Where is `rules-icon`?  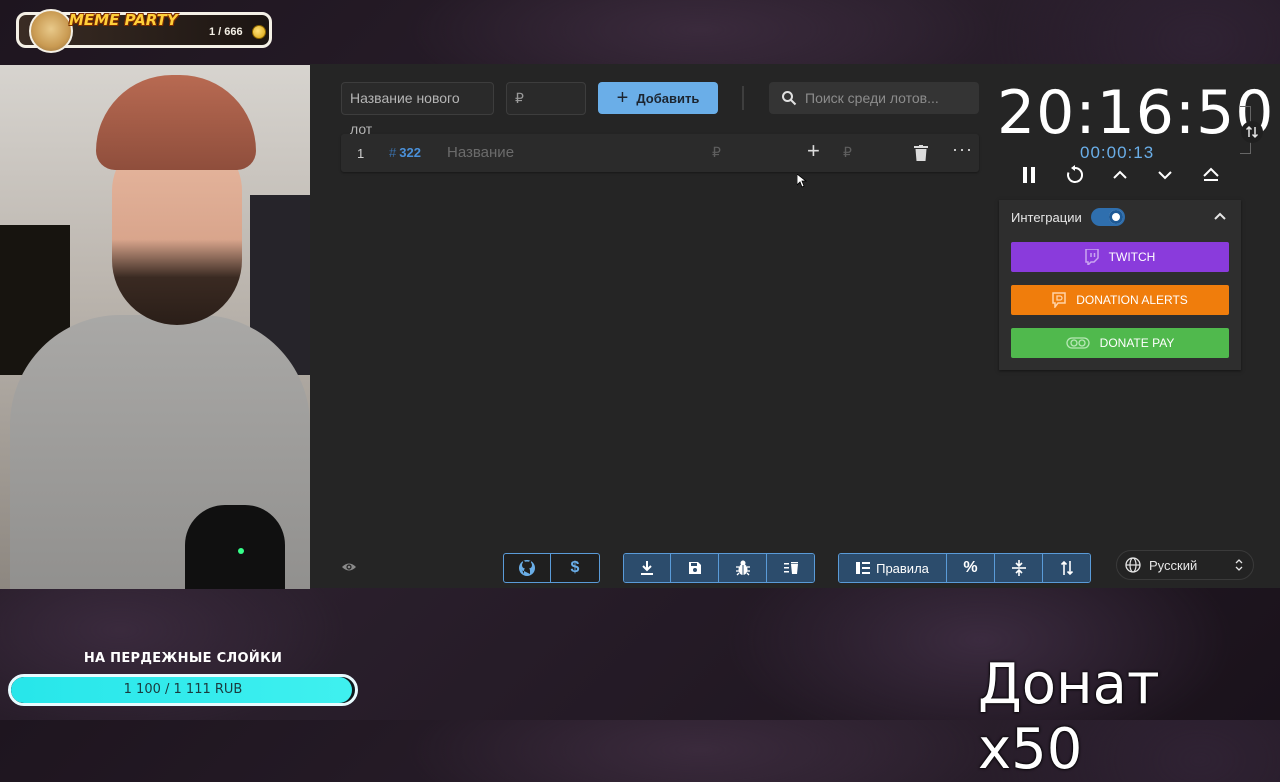
rules-icon is located at coordinates (863, 568).